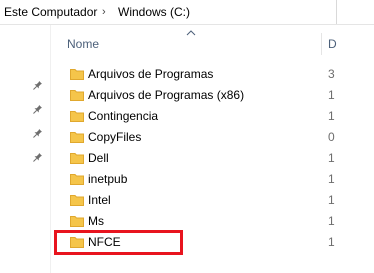  Describe the element at coordinates (218, 116) in the screenshot. I see `list-item: Contingencia 1` at that location.